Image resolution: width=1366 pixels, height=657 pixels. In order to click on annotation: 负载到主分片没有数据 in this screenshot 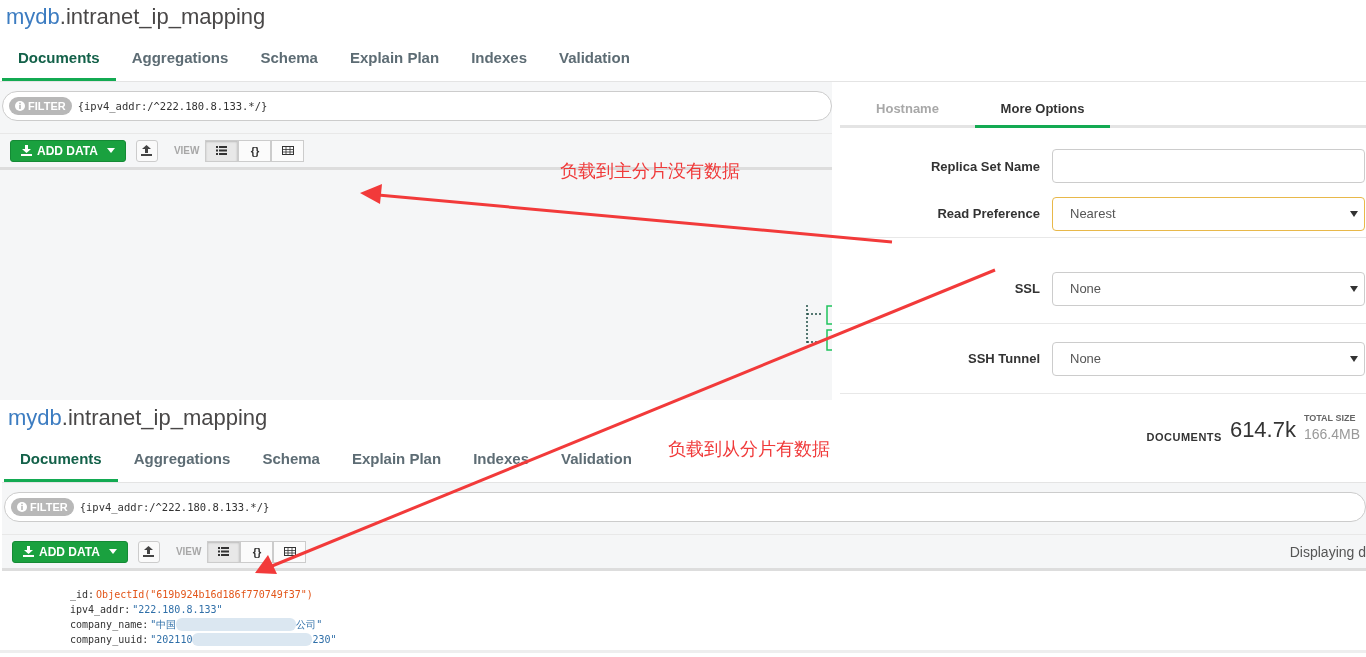, I will do `click(650, 171)`.